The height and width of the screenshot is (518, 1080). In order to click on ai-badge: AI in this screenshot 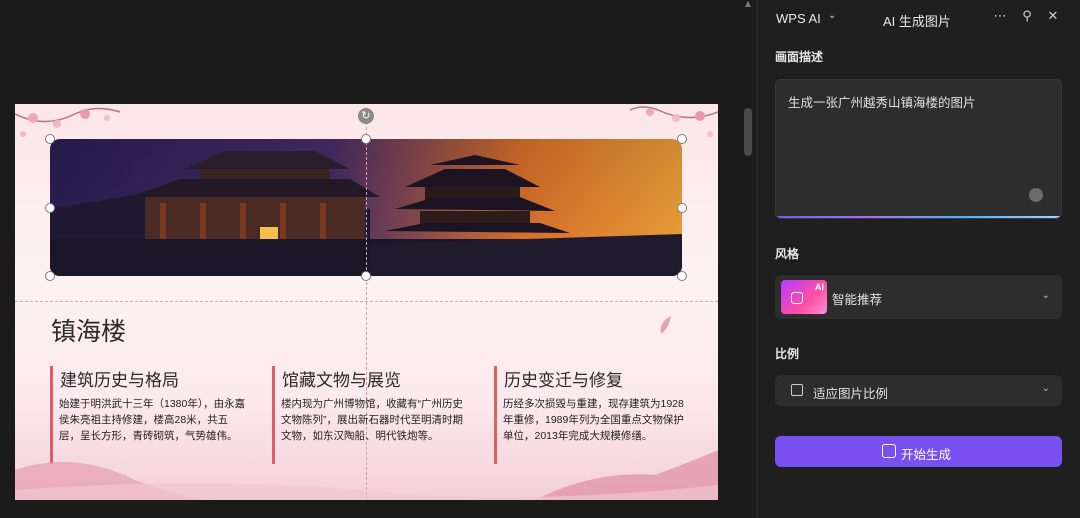, I will do `click(819, 287)`.